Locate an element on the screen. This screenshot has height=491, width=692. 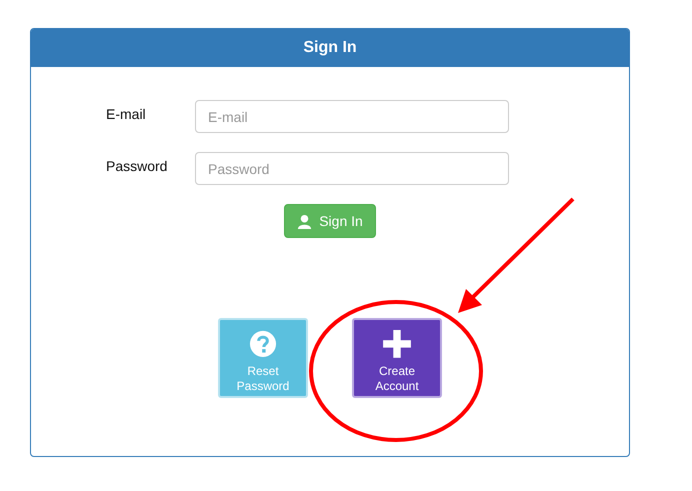
tile-button: Reset Password is located at coordinates (263, 358).